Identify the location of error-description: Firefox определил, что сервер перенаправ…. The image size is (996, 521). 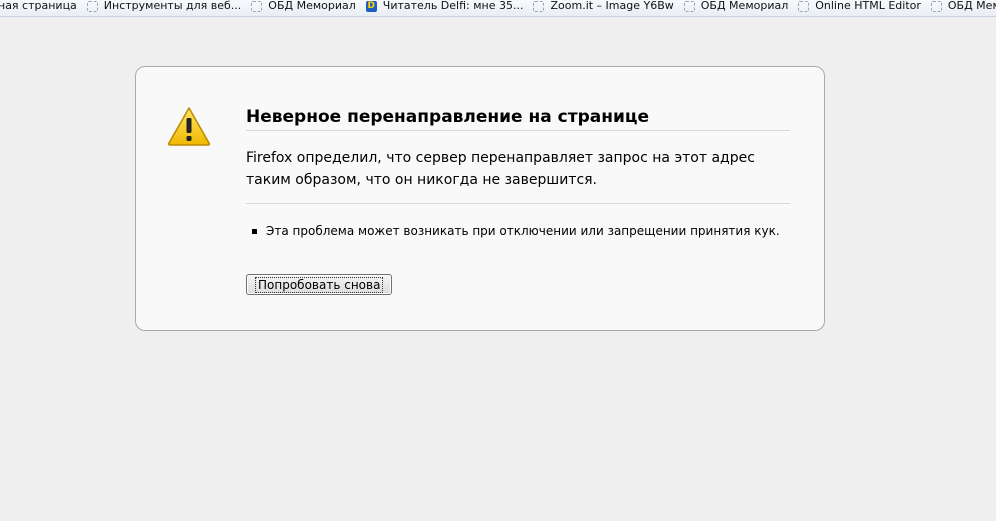
(500, 169).